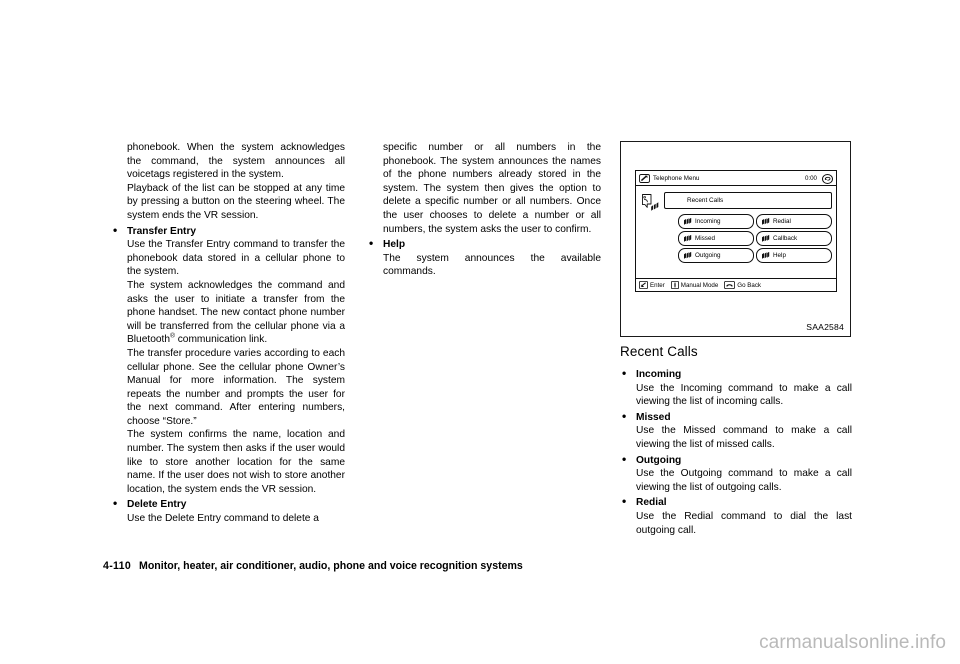 Image resolution: width=960 pixels, height=664 pixels. I want to click on screen-button-incoming: Incoming, so click(716, 221).